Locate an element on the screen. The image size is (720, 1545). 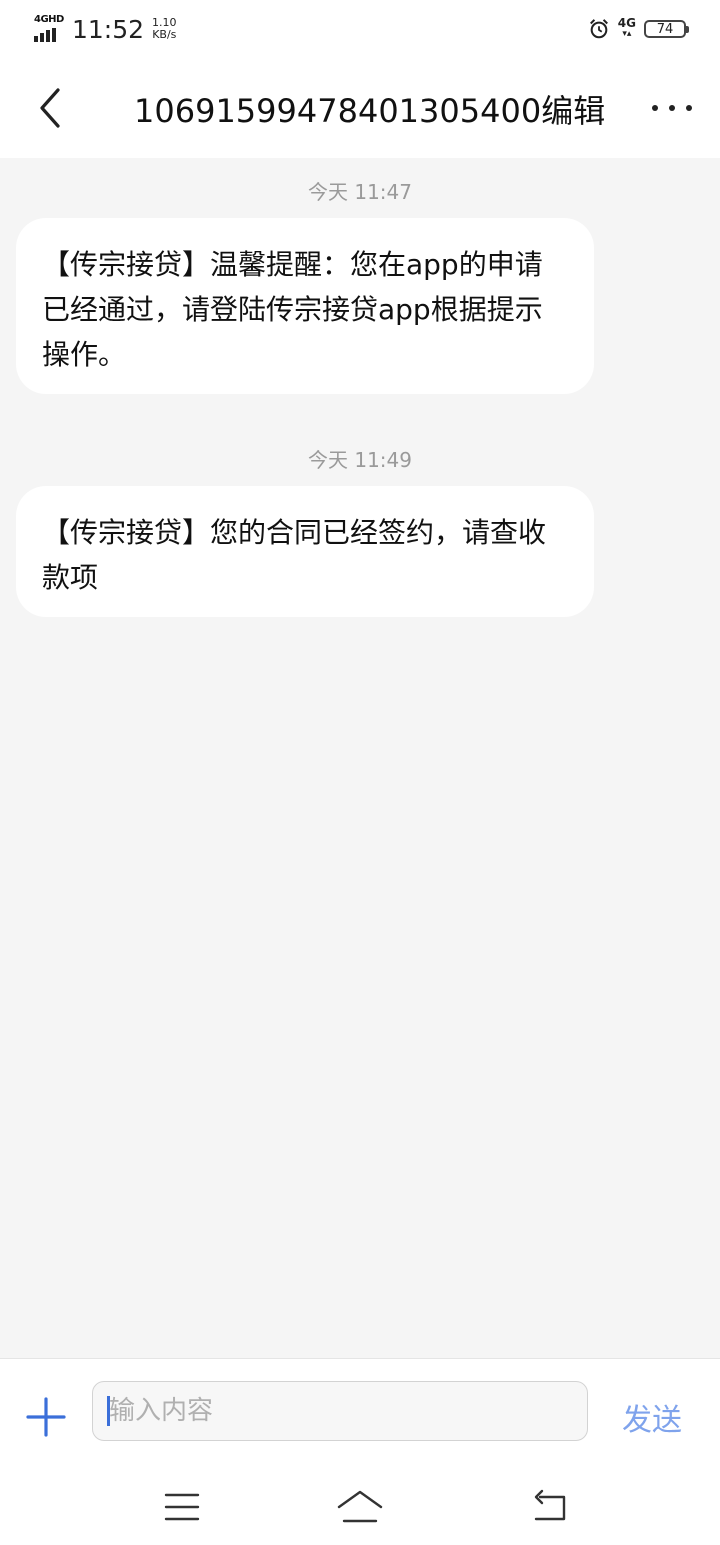
add-attachment-icon is located at coordinates (46, 1417).